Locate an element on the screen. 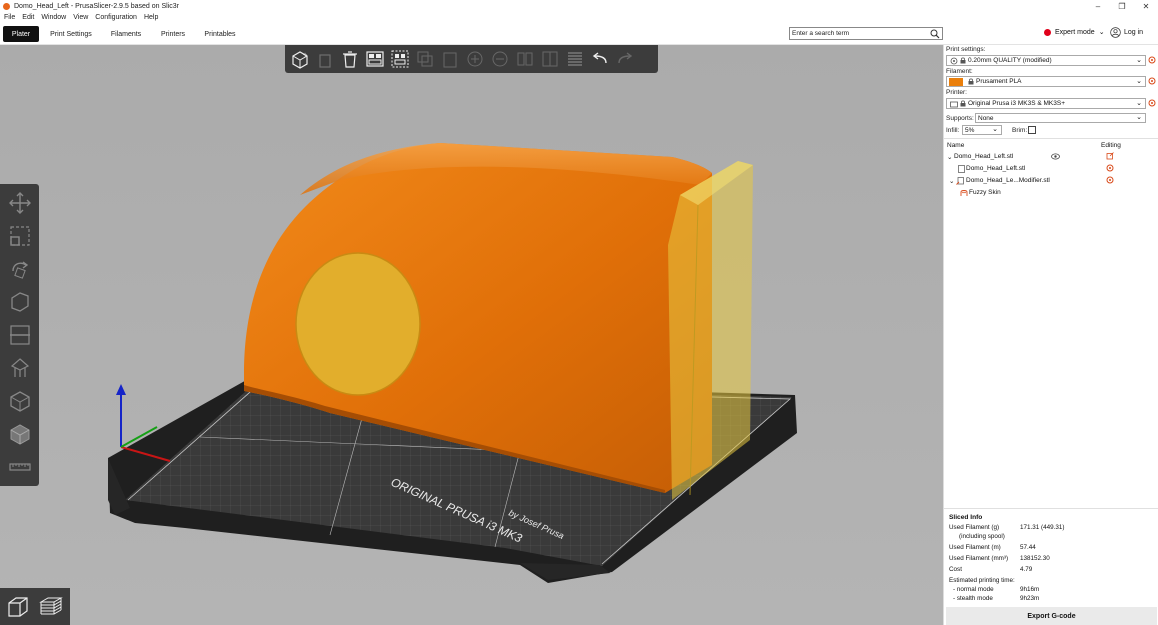 This screenshot has height=625, width=1158. redo-icon is located at coordinates (625, 58).